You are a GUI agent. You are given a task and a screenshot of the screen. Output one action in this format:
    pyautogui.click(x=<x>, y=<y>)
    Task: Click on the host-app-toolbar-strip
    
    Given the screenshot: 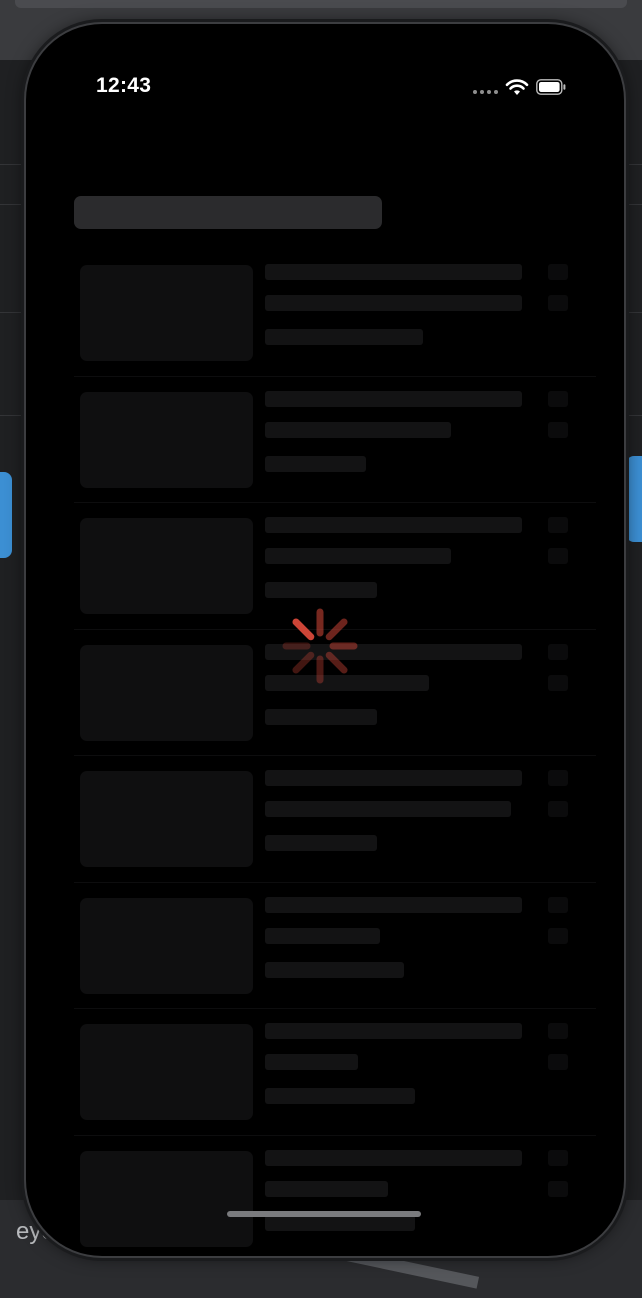 What is the action you would take?
    pyautogui.click(x=321, y=4)
    